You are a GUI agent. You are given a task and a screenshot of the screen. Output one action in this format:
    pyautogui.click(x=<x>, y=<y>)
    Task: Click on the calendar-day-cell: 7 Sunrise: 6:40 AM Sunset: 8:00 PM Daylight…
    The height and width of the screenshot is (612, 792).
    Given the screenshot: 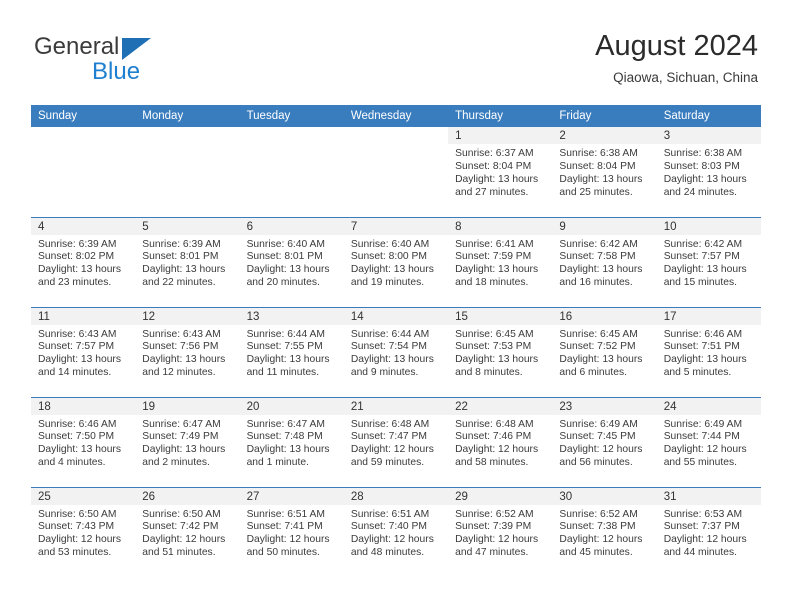 What is the action you would take?
    pyautogui.click(x=396, y=261)
    